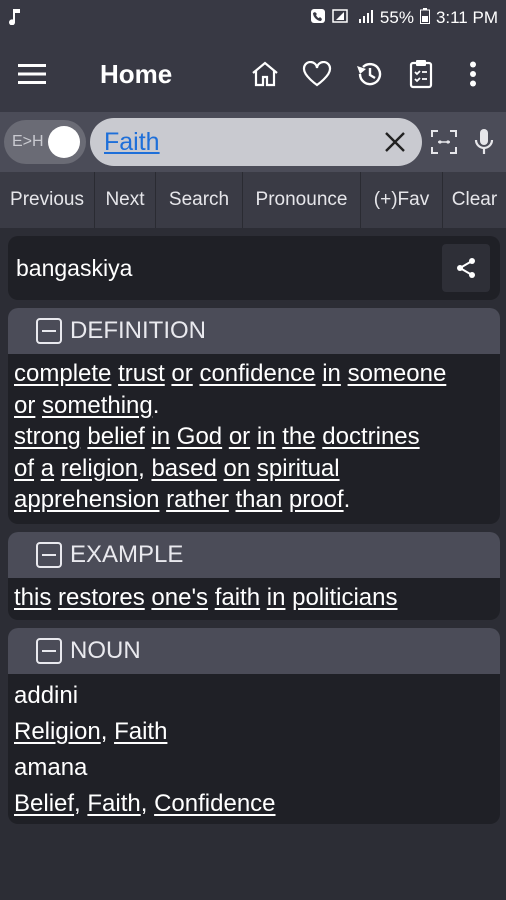  What do you see at coordinates (141, 373) in the screenshot?
I see `definition-word: trust` at bounding box center [141, 373].